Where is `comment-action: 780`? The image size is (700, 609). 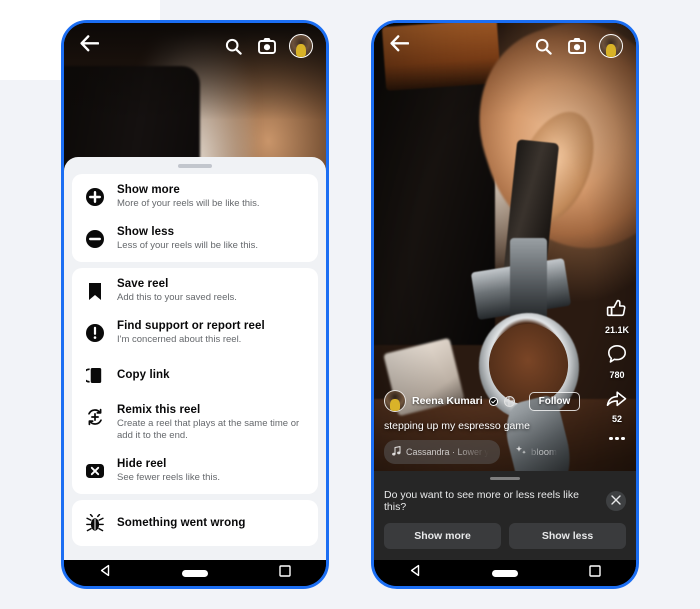 comment-action: 780 is located at coordinates (617, 362).